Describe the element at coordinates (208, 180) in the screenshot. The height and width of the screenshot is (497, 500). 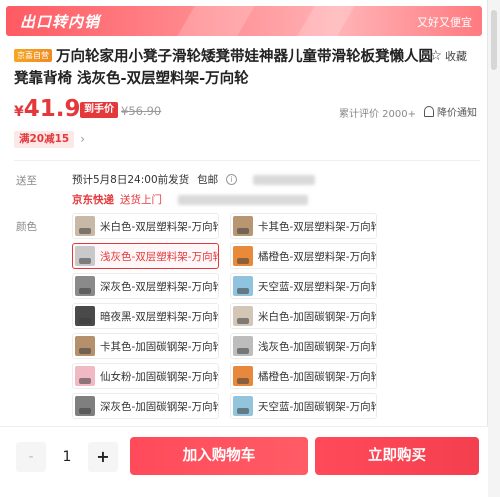
I see `free-shipping: 包邮` at that location.